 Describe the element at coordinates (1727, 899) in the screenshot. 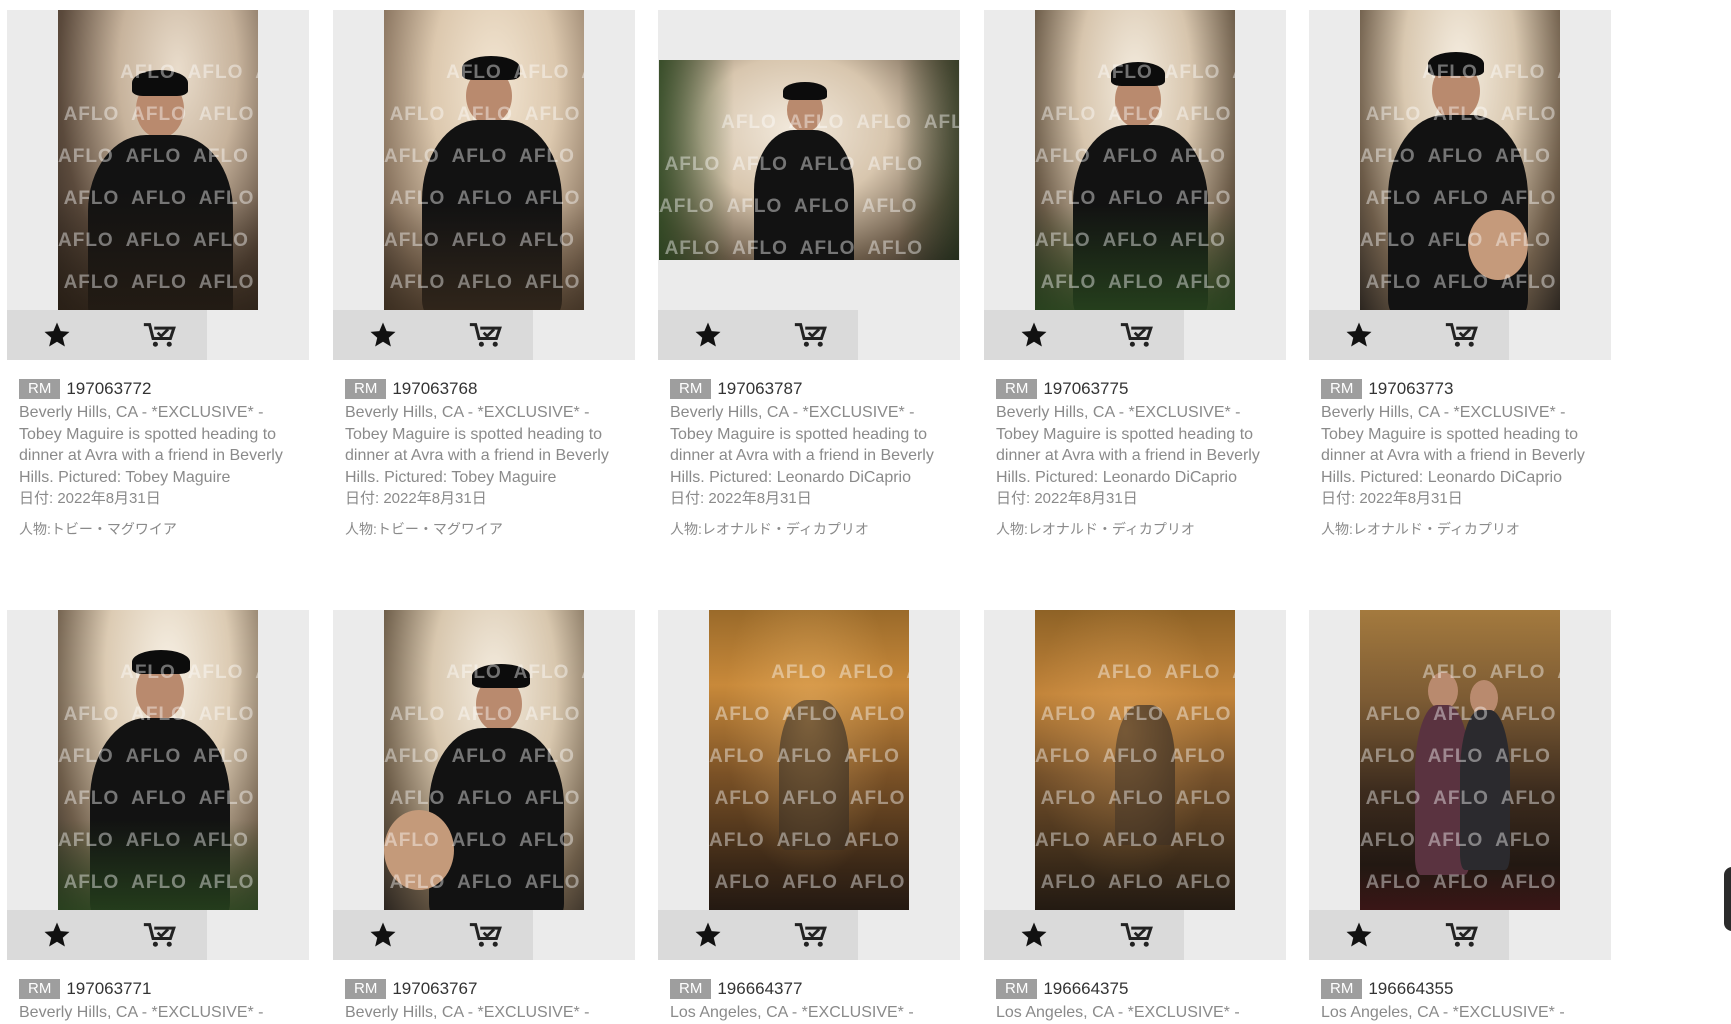

I see `side-panel-tab` at that location.